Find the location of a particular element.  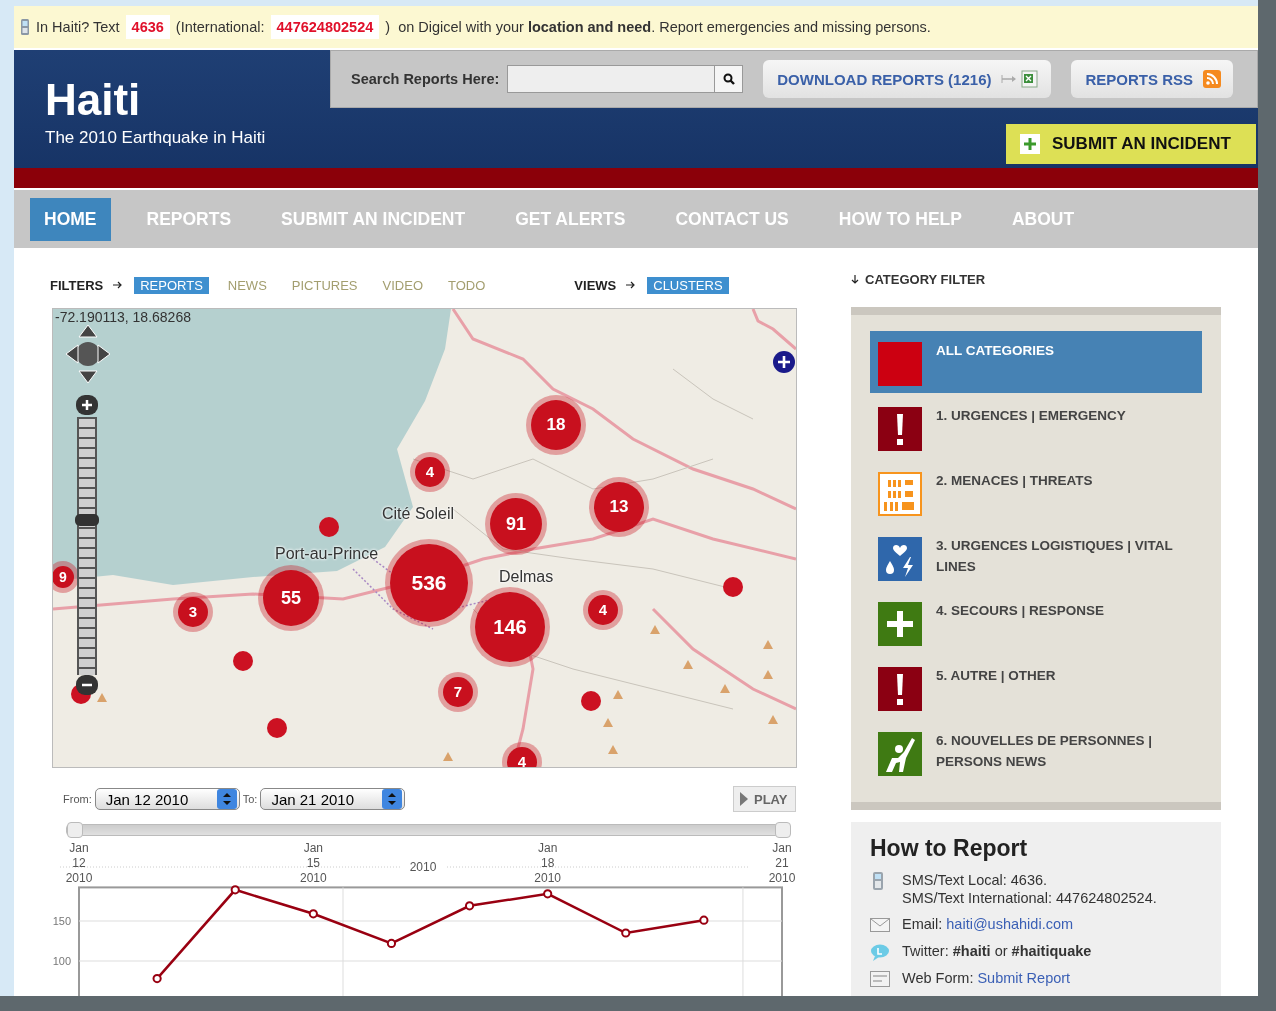

coordinates-readout: -72.190113, 18.68268 is located at coordinates (123, 317).